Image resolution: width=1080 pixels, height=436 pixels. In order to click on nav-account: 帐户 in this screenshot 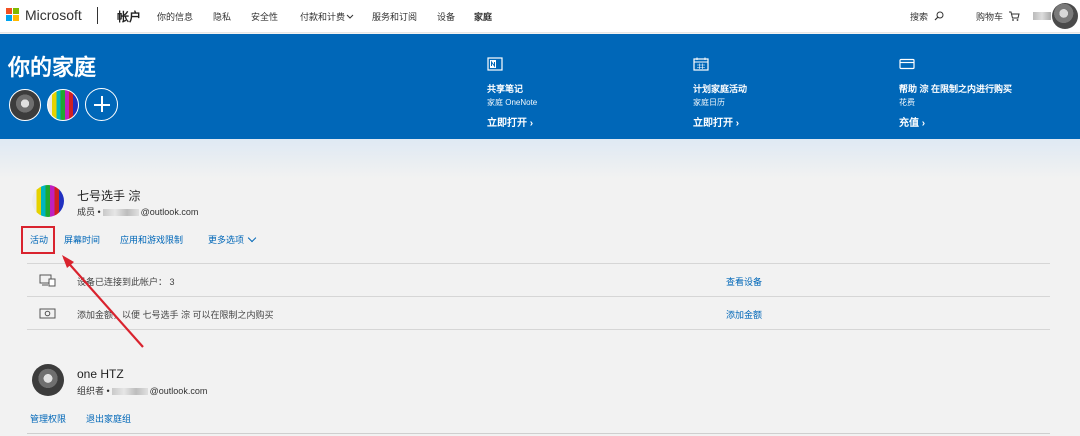, I will do `click(129, 16)`.